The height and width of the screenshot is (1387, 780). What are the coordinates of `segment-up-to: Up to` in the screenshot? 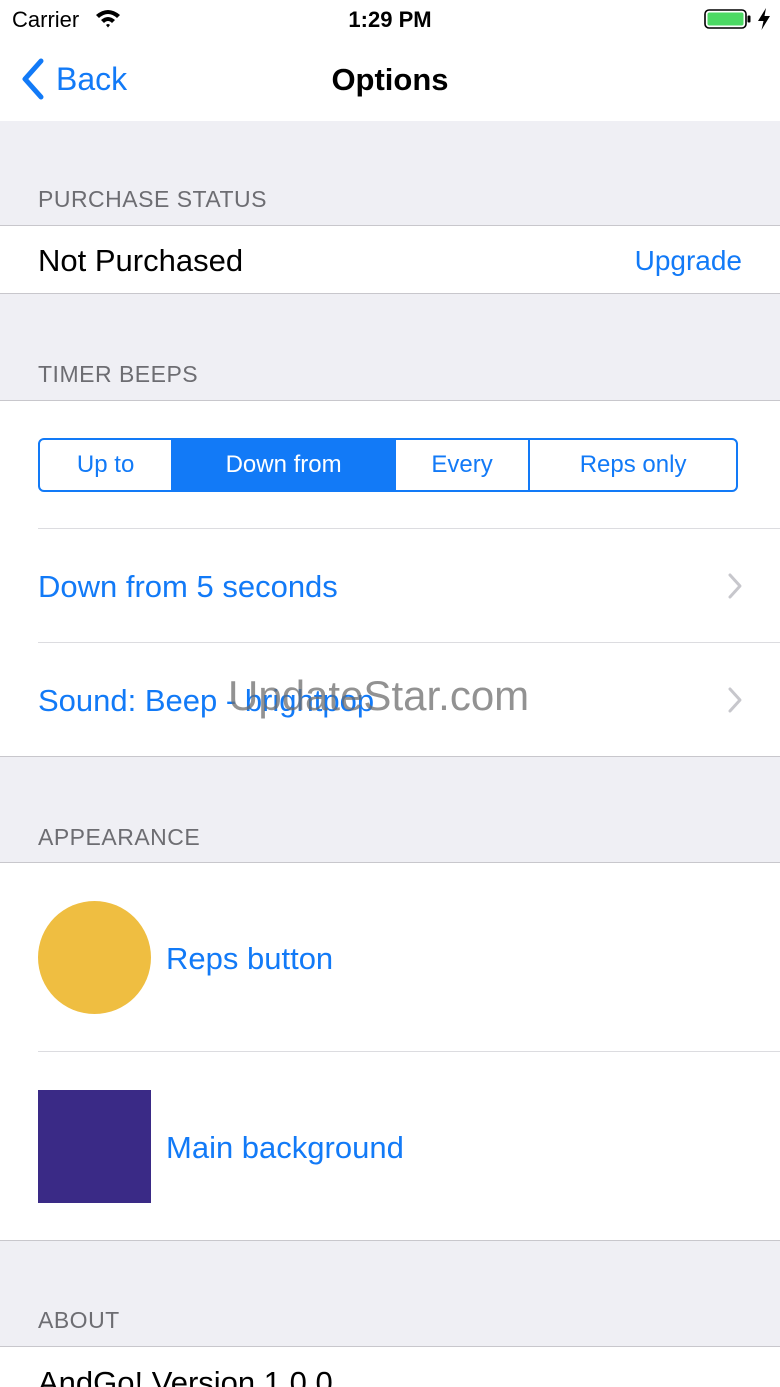 It's located at (107, 465).